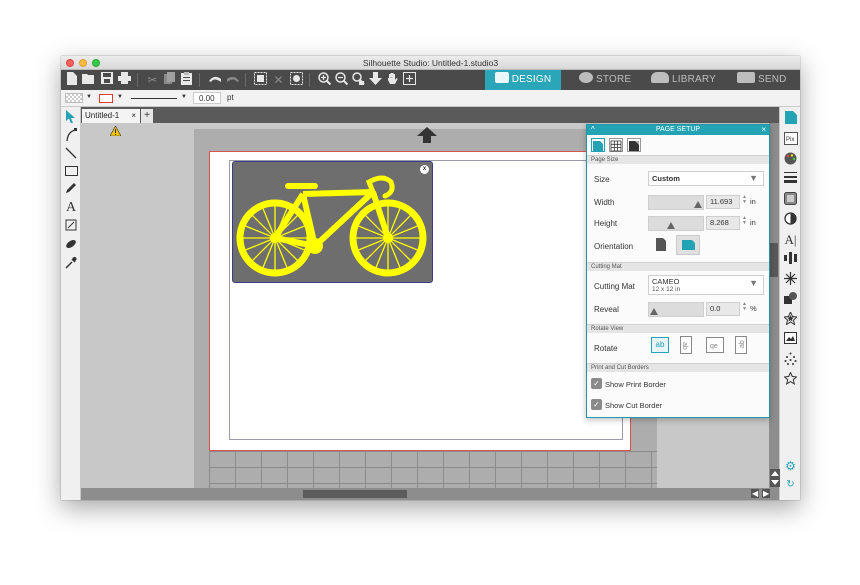 Image resolution: width=860 pixels, height=585 pixels. What do you see at coordinates (688, 245) in the screenshot?
I see `landscape-orientation-icon` at bounding box center [688, 245].